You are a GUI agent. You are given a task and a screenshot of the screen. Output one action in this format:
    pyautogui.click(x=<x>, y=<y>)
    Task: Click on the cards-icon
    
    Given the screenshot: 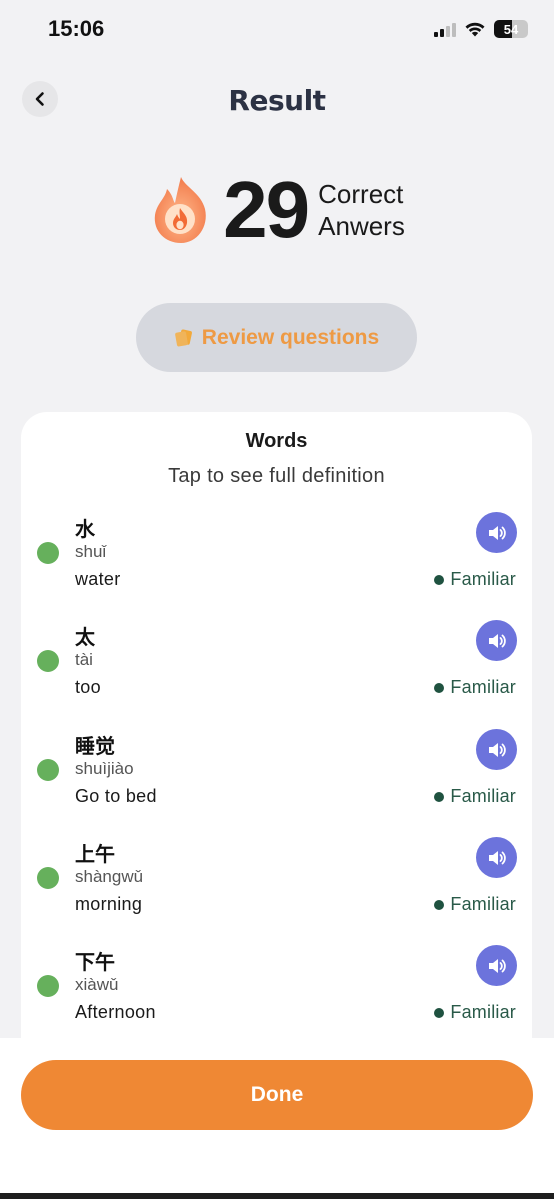 What is the action you would take?
    pyautogui.click(x=183, y=337)
    